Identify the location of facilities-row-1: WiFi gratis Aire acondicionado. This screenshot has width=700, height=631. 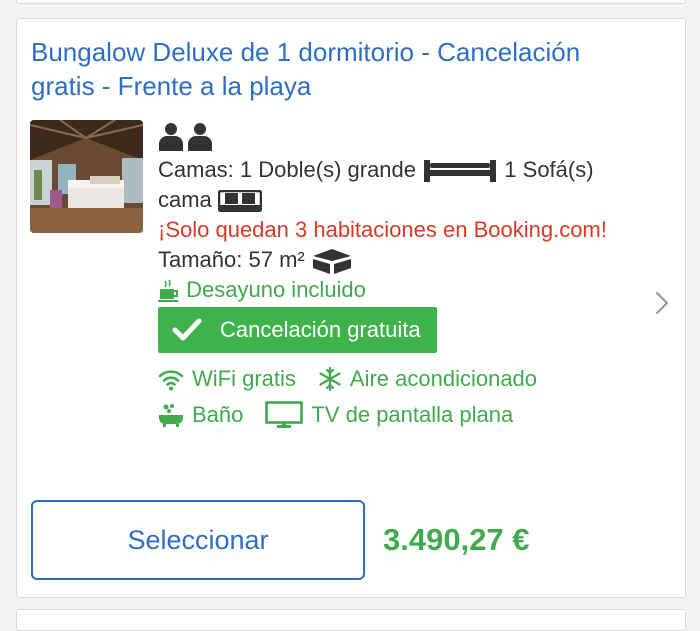
(393, 379).